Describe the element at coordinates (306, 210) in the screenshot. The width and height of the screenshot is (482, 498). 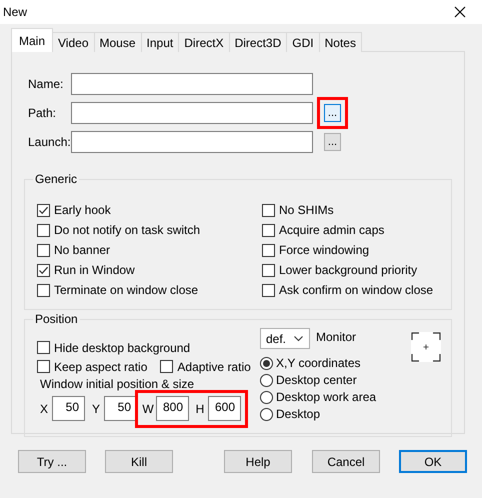
I see `checkbox-label: No SHIMs` at that location.